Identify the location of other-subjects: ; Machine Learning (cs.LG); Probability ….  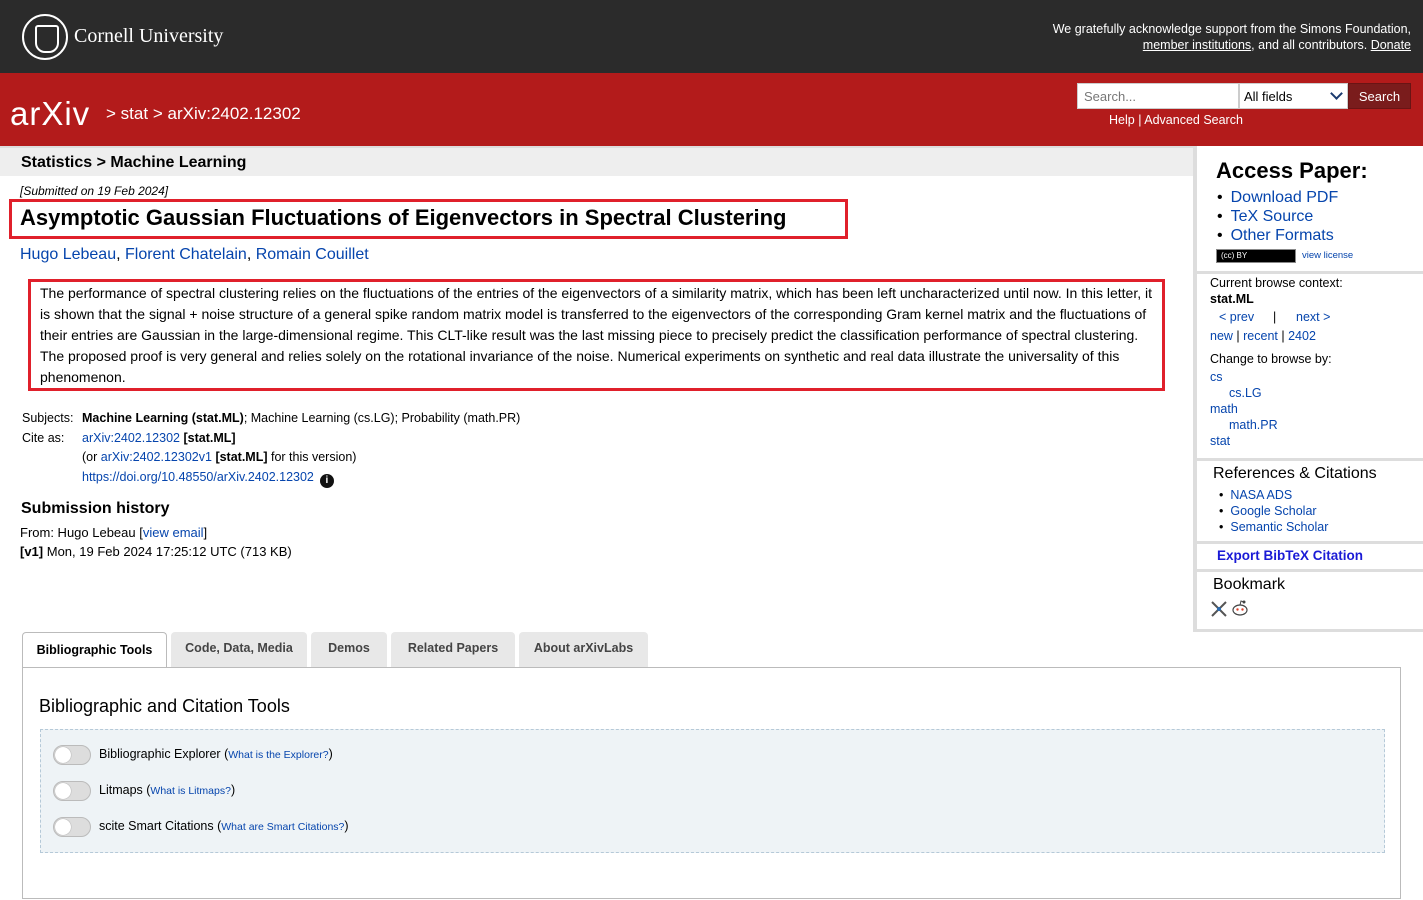
(382, 418).